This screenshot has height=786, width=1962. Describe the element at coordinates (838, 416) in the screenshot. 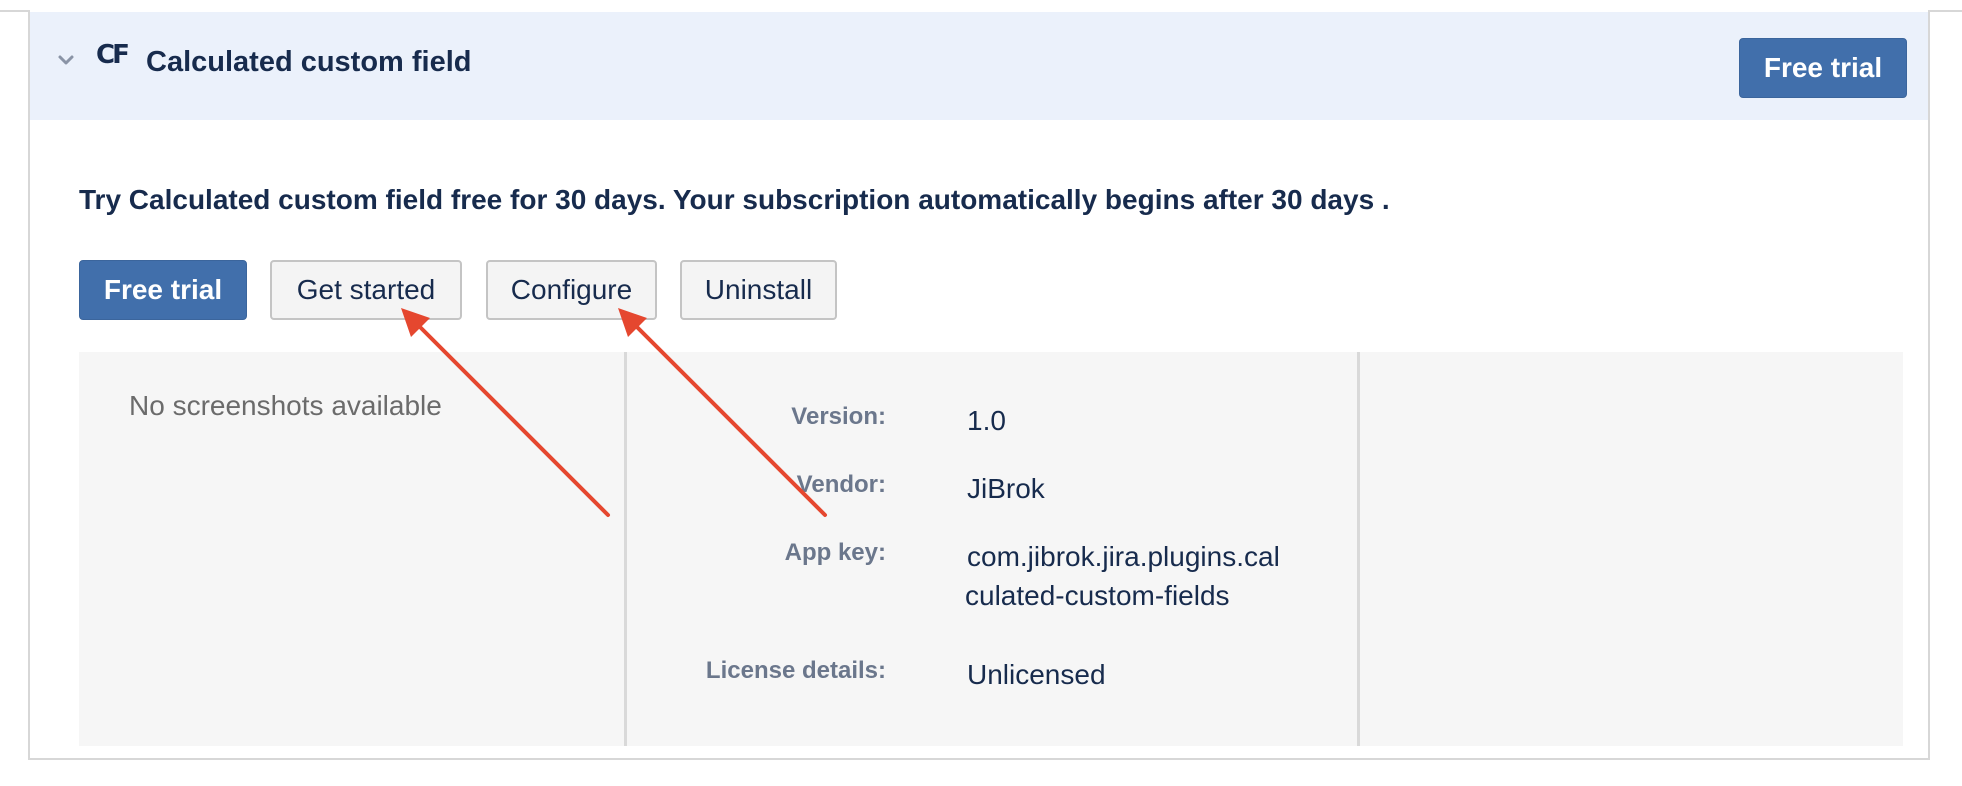

I see `version-label: Version:` at that location.